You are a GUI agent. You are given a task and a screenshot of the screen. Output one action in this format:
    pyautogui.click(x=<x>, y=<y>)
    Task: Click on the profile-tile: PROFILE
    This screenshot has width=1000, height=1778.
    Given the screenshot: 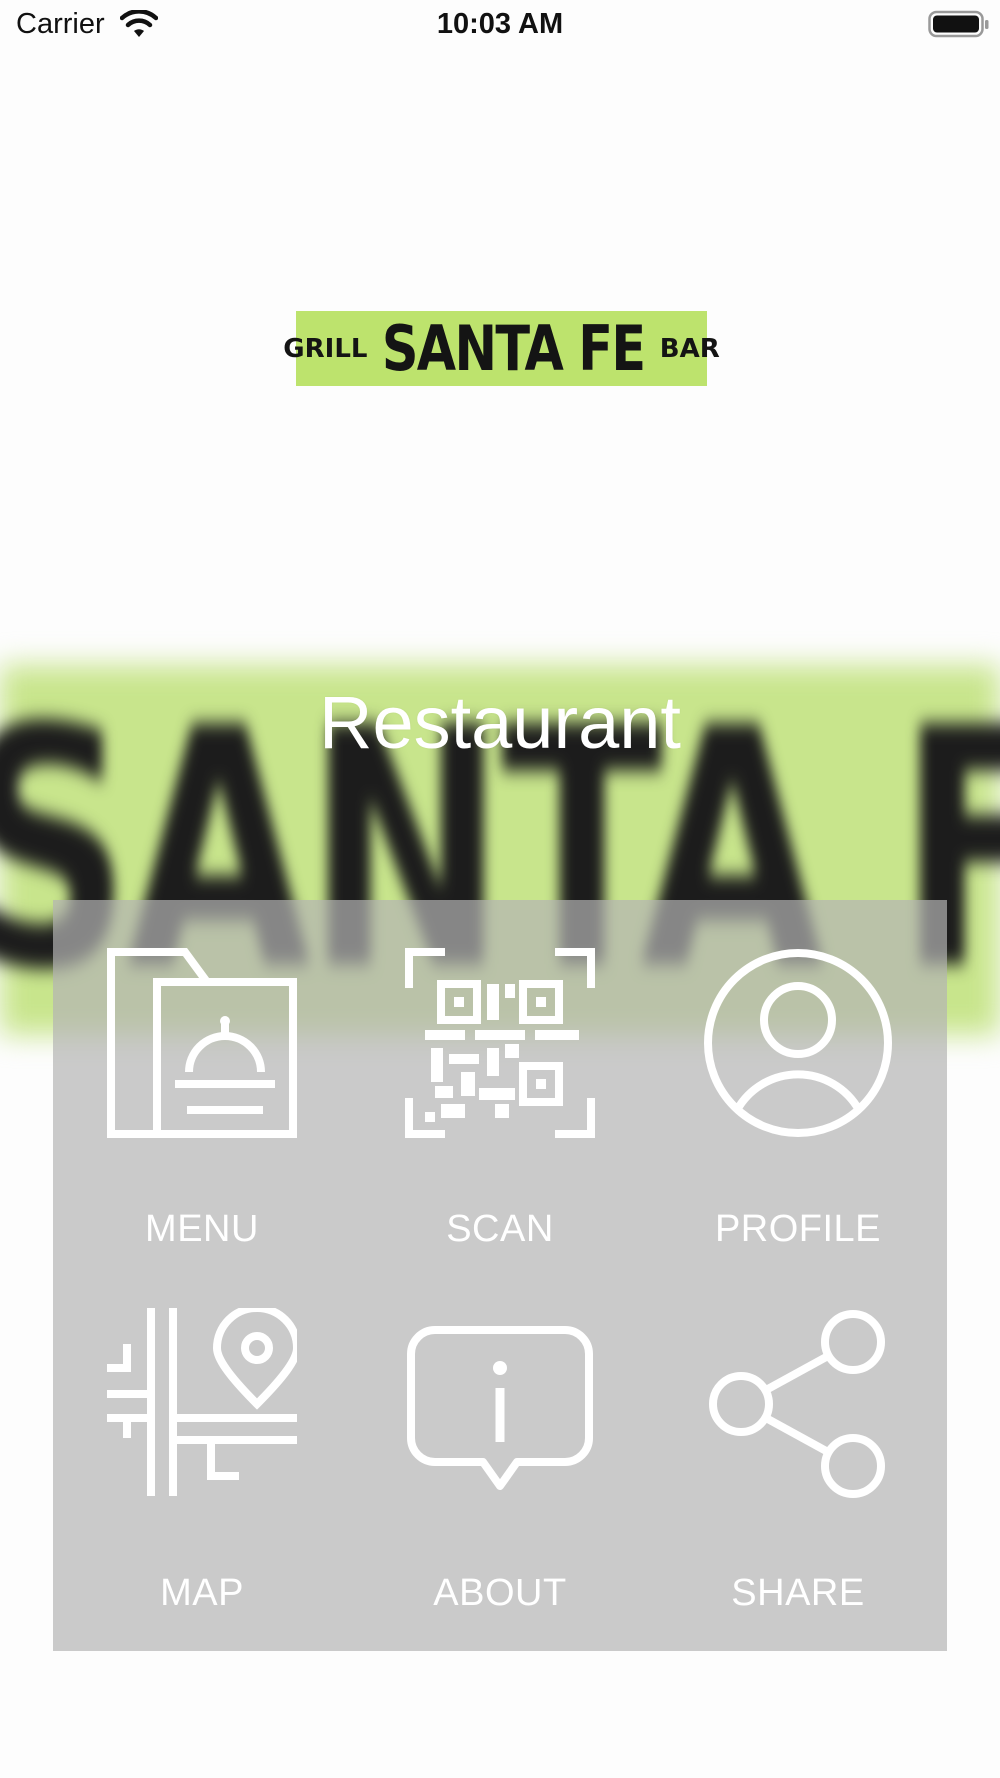 What is the action you would take?
    pyautogui.click(x=798, y=1086)
    